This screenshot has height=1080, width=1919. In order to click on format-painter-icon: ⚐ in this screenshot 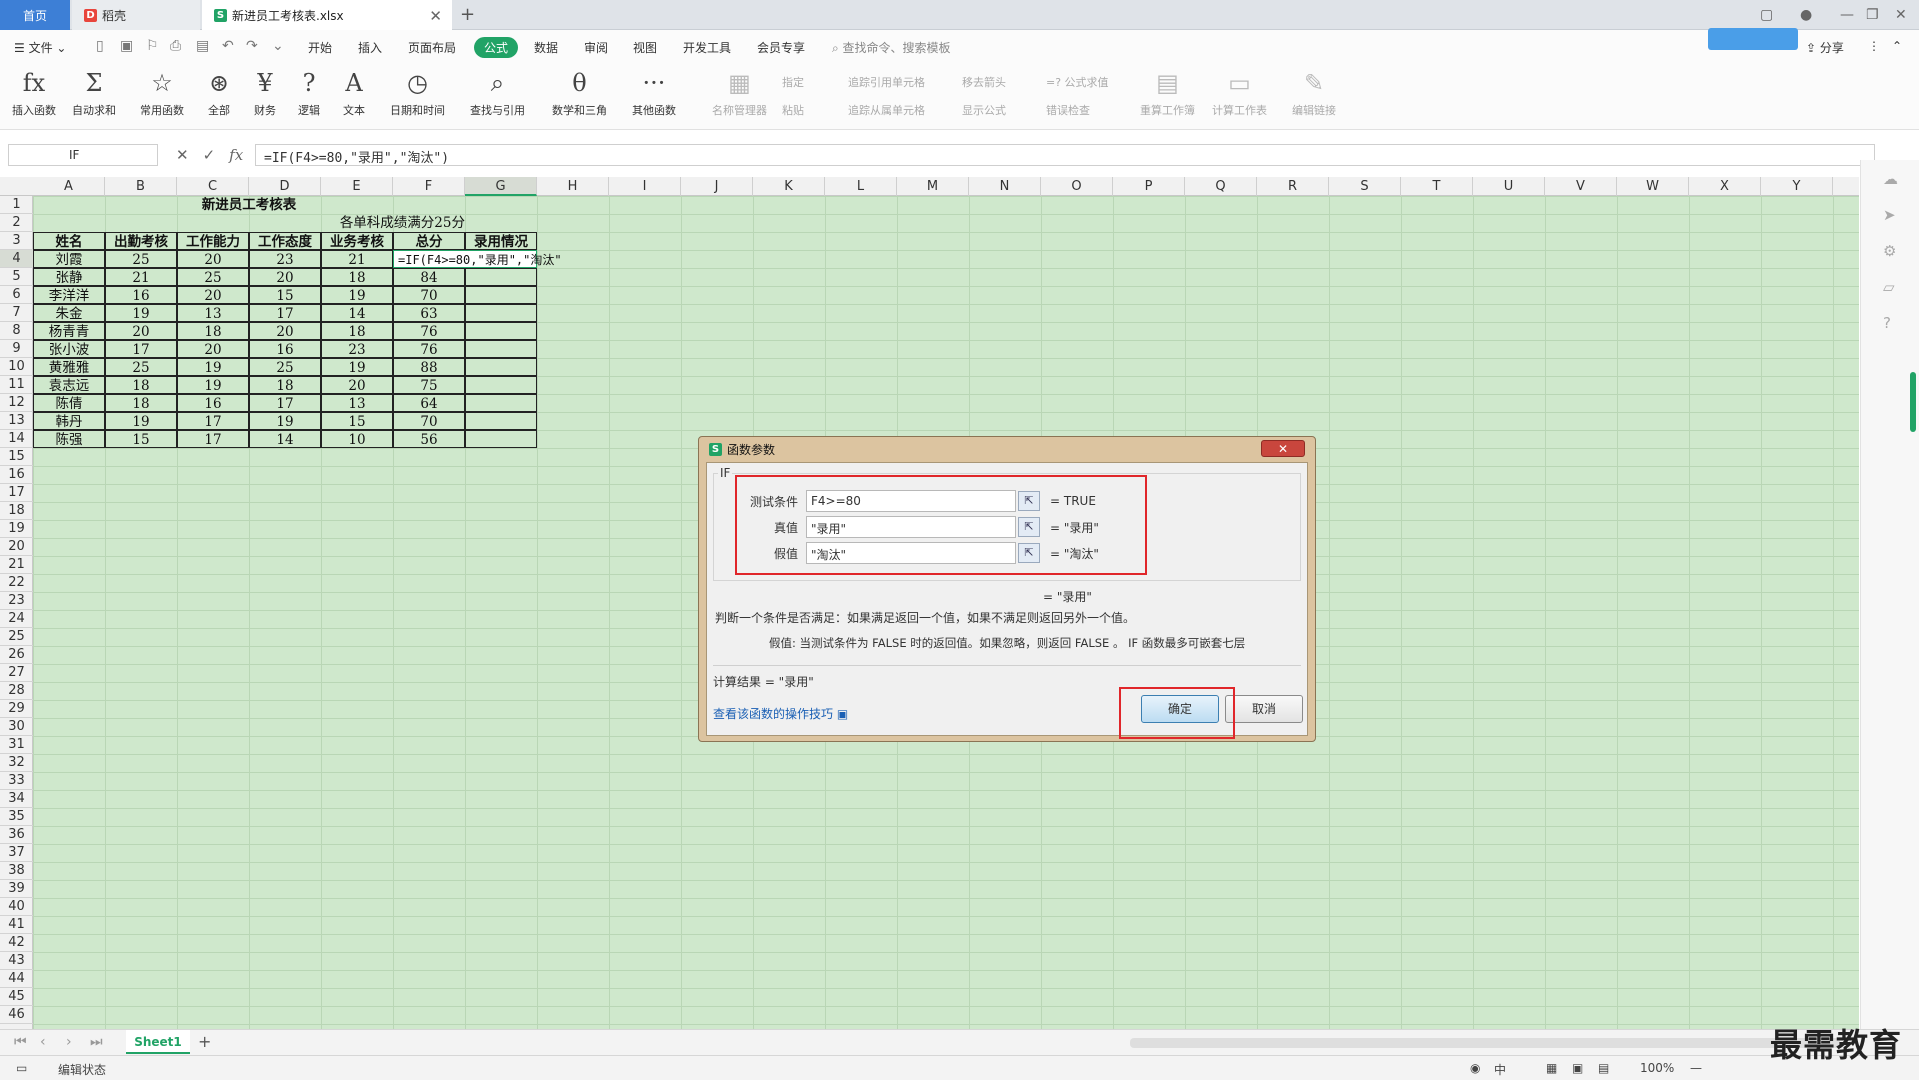, I will do `click(152, 46)`.